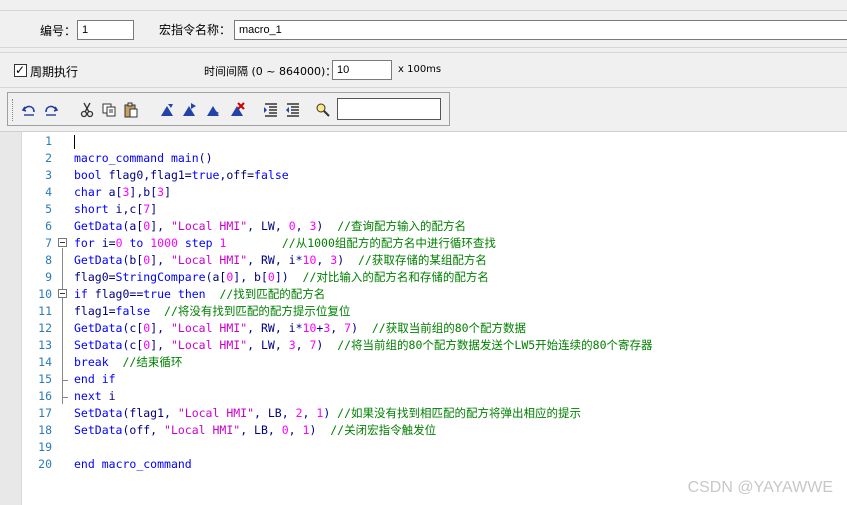 The image size is (847, 505). I want to click on code-line: flag1=false //将没有找到匹配的配方提示位复位, so click(212, 311).